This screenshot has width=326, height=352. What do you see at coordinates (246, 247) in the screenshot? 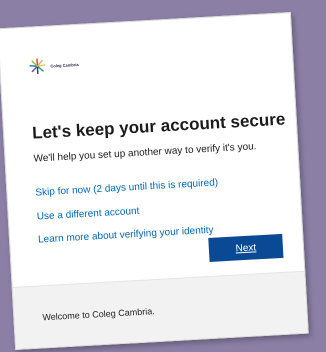
I see `next-button: Next` at bounding box center [246, 247].